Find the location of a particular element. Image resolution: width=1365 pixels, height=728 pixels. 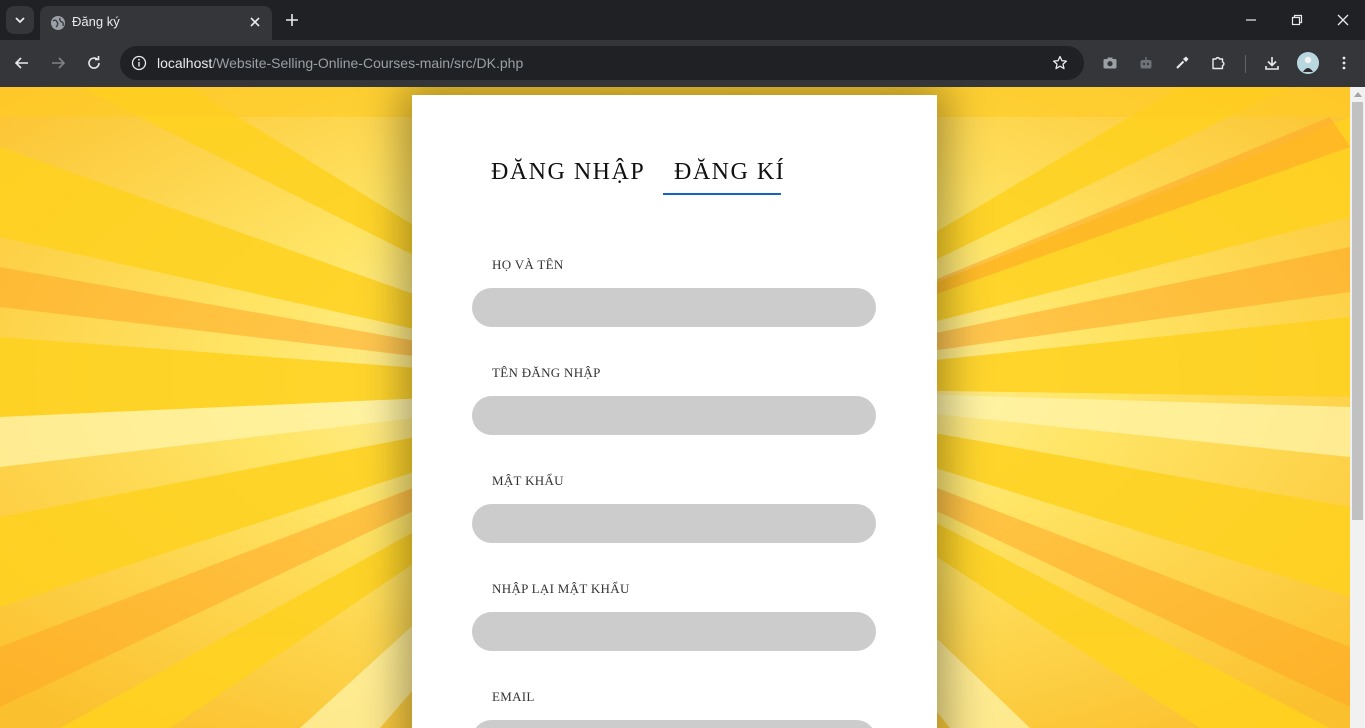

site-info-button is located at coordinates (139, 63).